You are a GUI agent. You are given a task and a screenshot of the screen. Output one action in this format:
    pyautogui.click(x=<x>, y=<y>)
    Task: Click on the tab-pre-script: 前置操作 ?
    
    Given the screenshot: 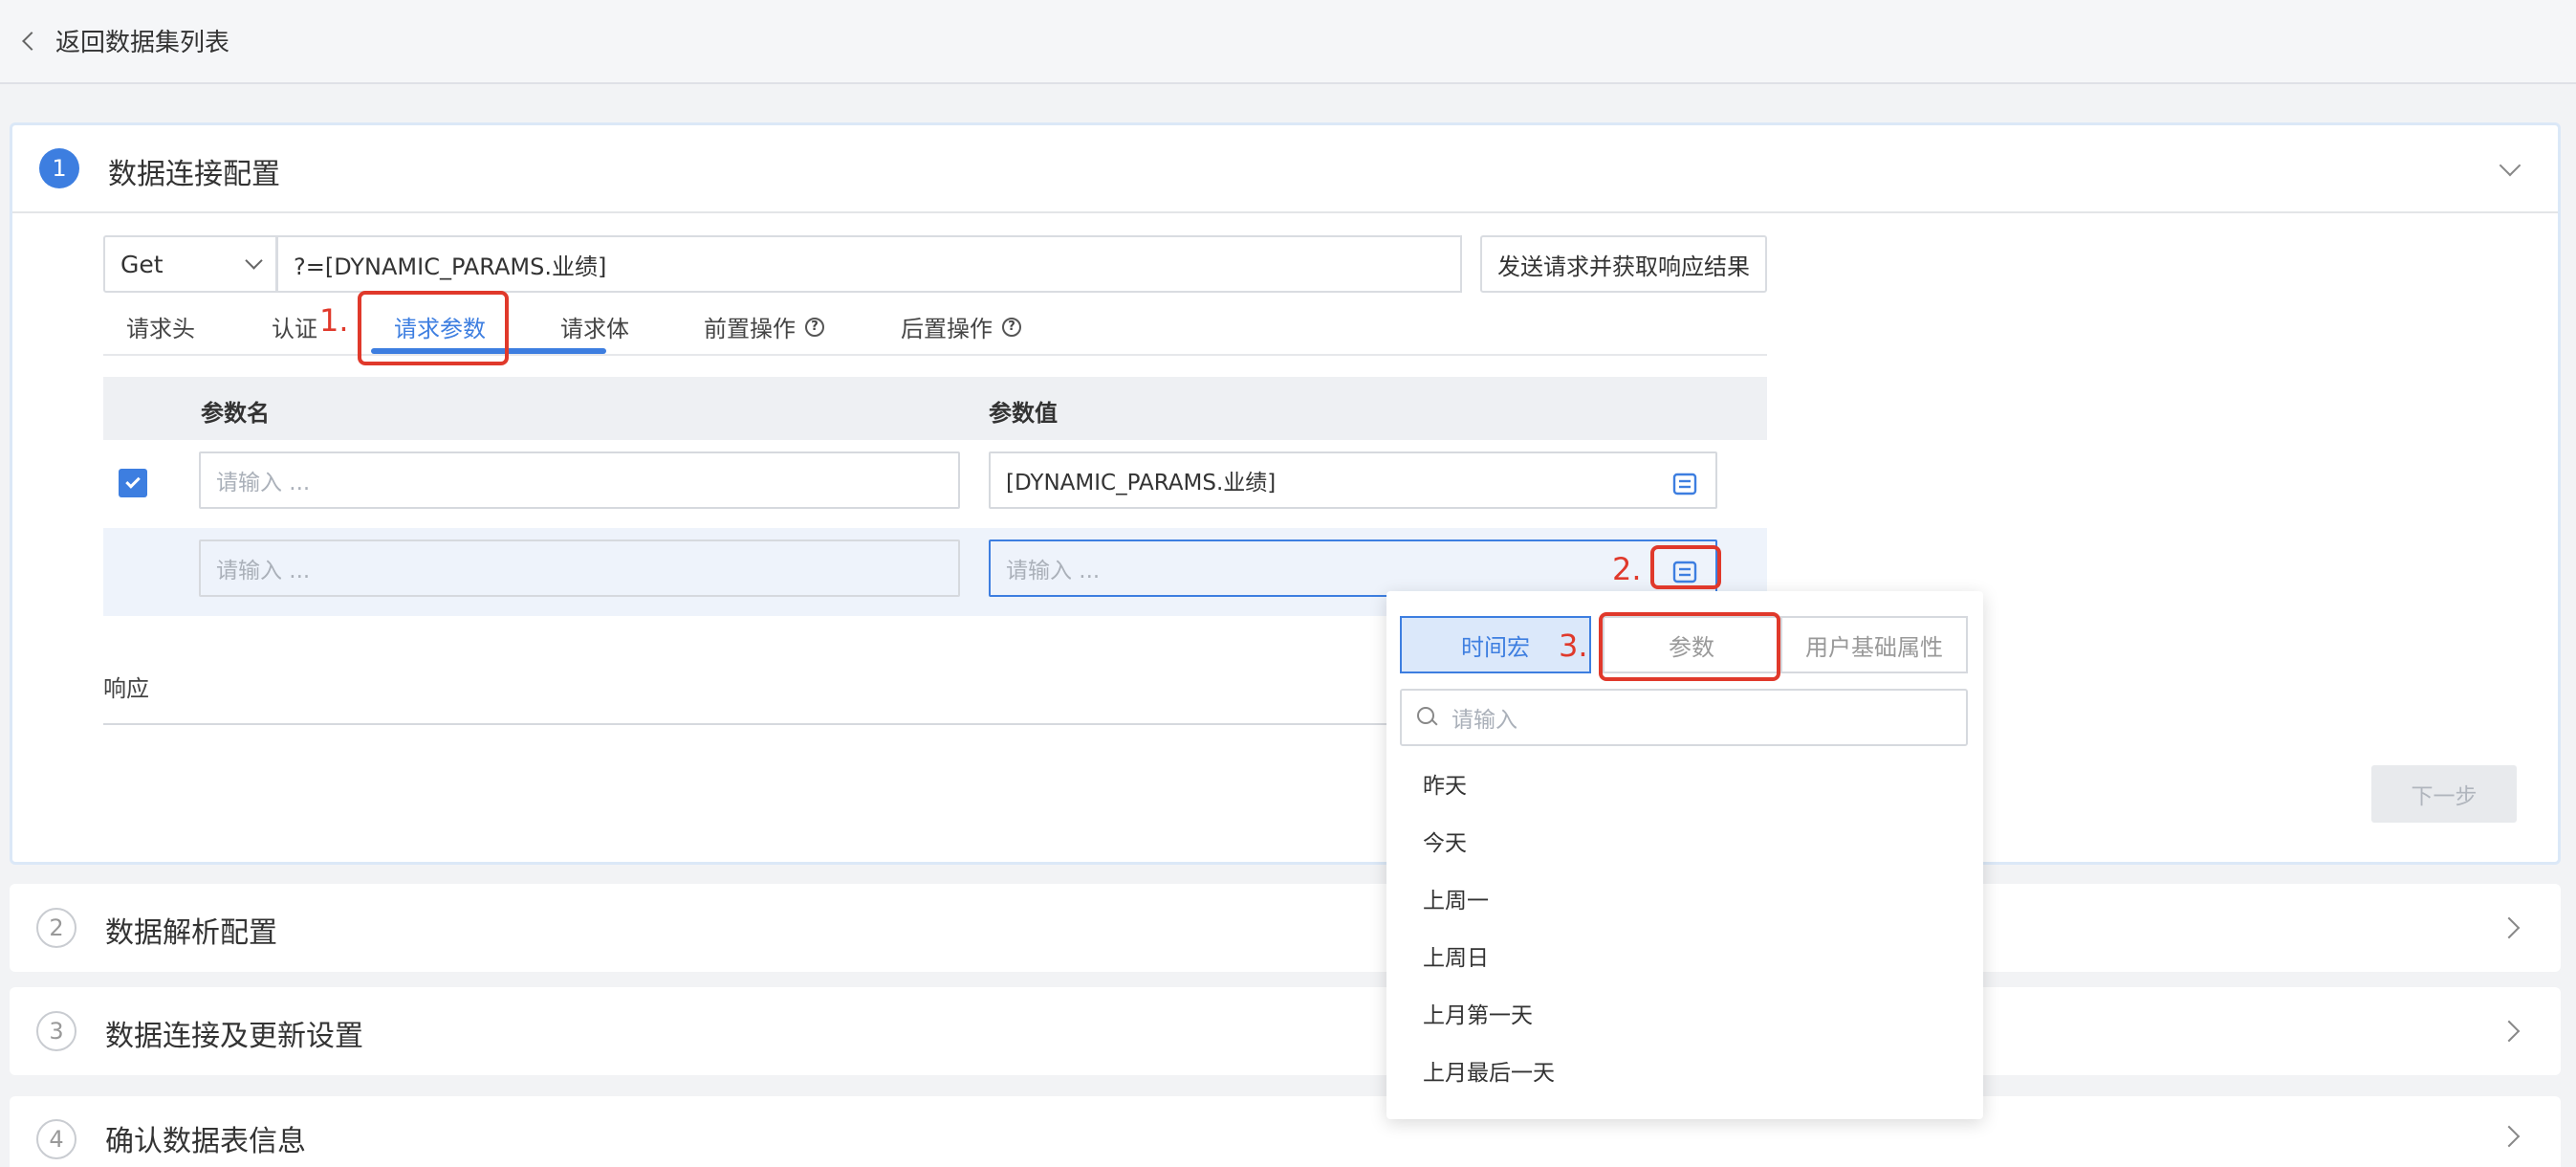 What is the action you would take?
    pyautogui.click(x=764, y=326)
    